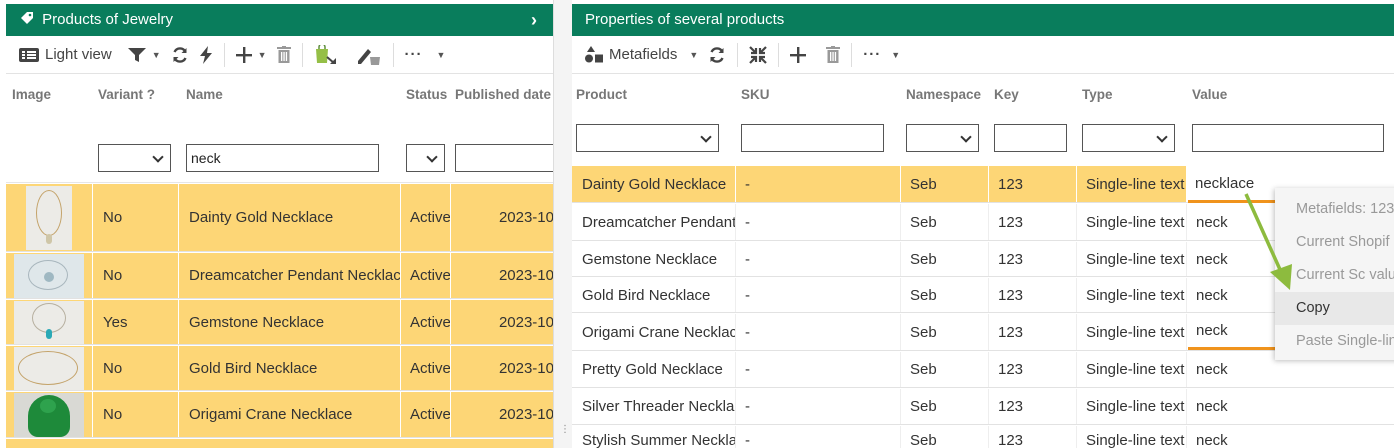 This screenshot has height=448, width=1394. What do you see at coordinates (503, 94) in the screenshot?
I see `column-published-date: Published date` at bounding box center [503, 94].